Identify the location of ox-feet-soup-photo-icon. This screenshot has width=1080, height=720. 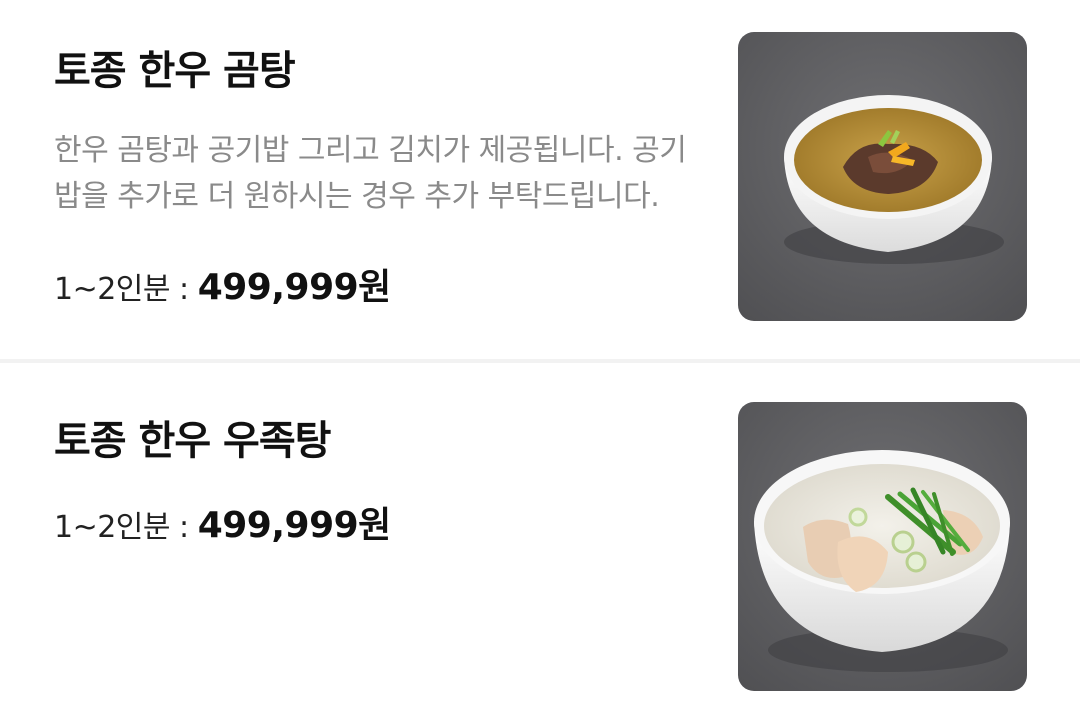
(882, 546).